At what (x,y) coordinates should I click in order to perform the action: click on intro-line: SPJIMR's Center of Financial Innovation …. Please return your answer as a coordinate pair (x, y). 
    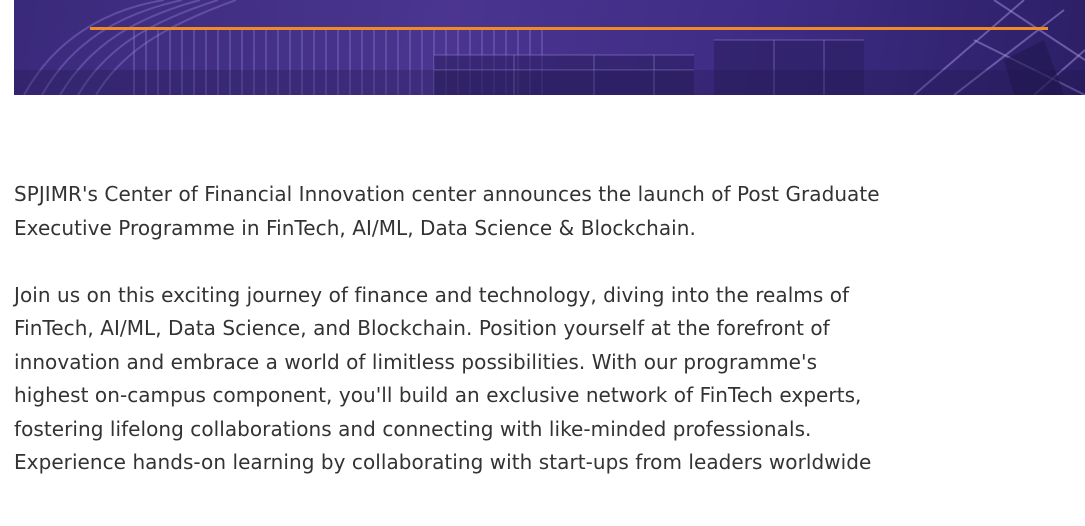
    Looking at the image, I should click on (447, 194).